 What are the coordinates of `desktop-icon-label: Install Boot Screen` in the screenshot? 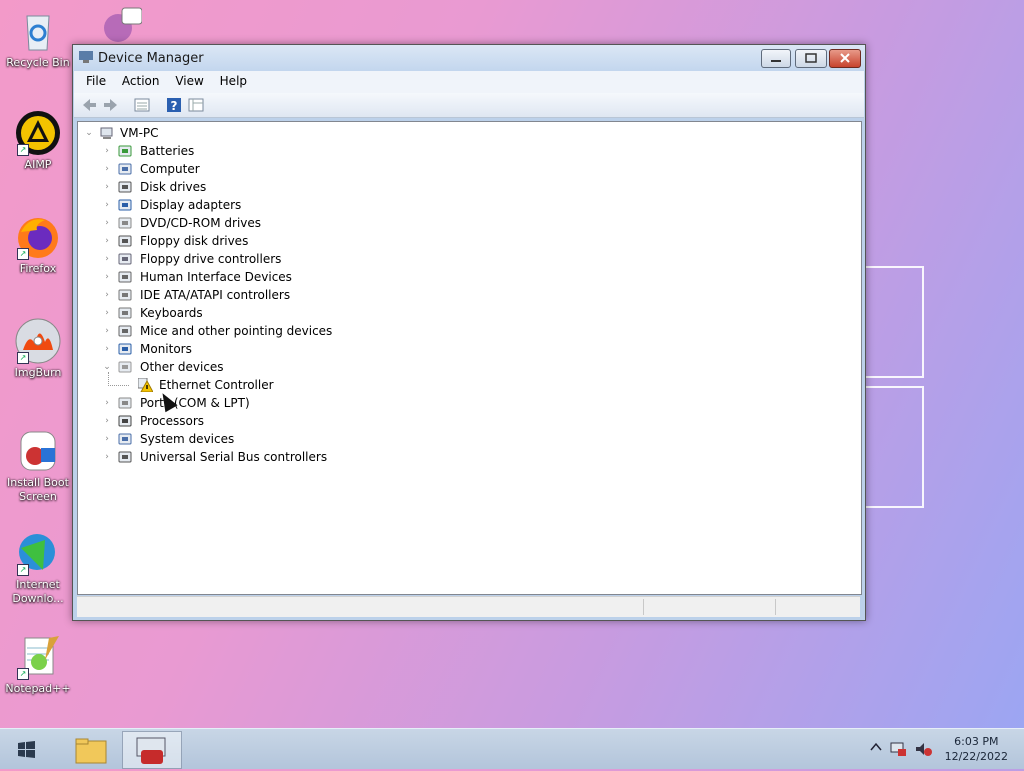 It's located at (38, 489).